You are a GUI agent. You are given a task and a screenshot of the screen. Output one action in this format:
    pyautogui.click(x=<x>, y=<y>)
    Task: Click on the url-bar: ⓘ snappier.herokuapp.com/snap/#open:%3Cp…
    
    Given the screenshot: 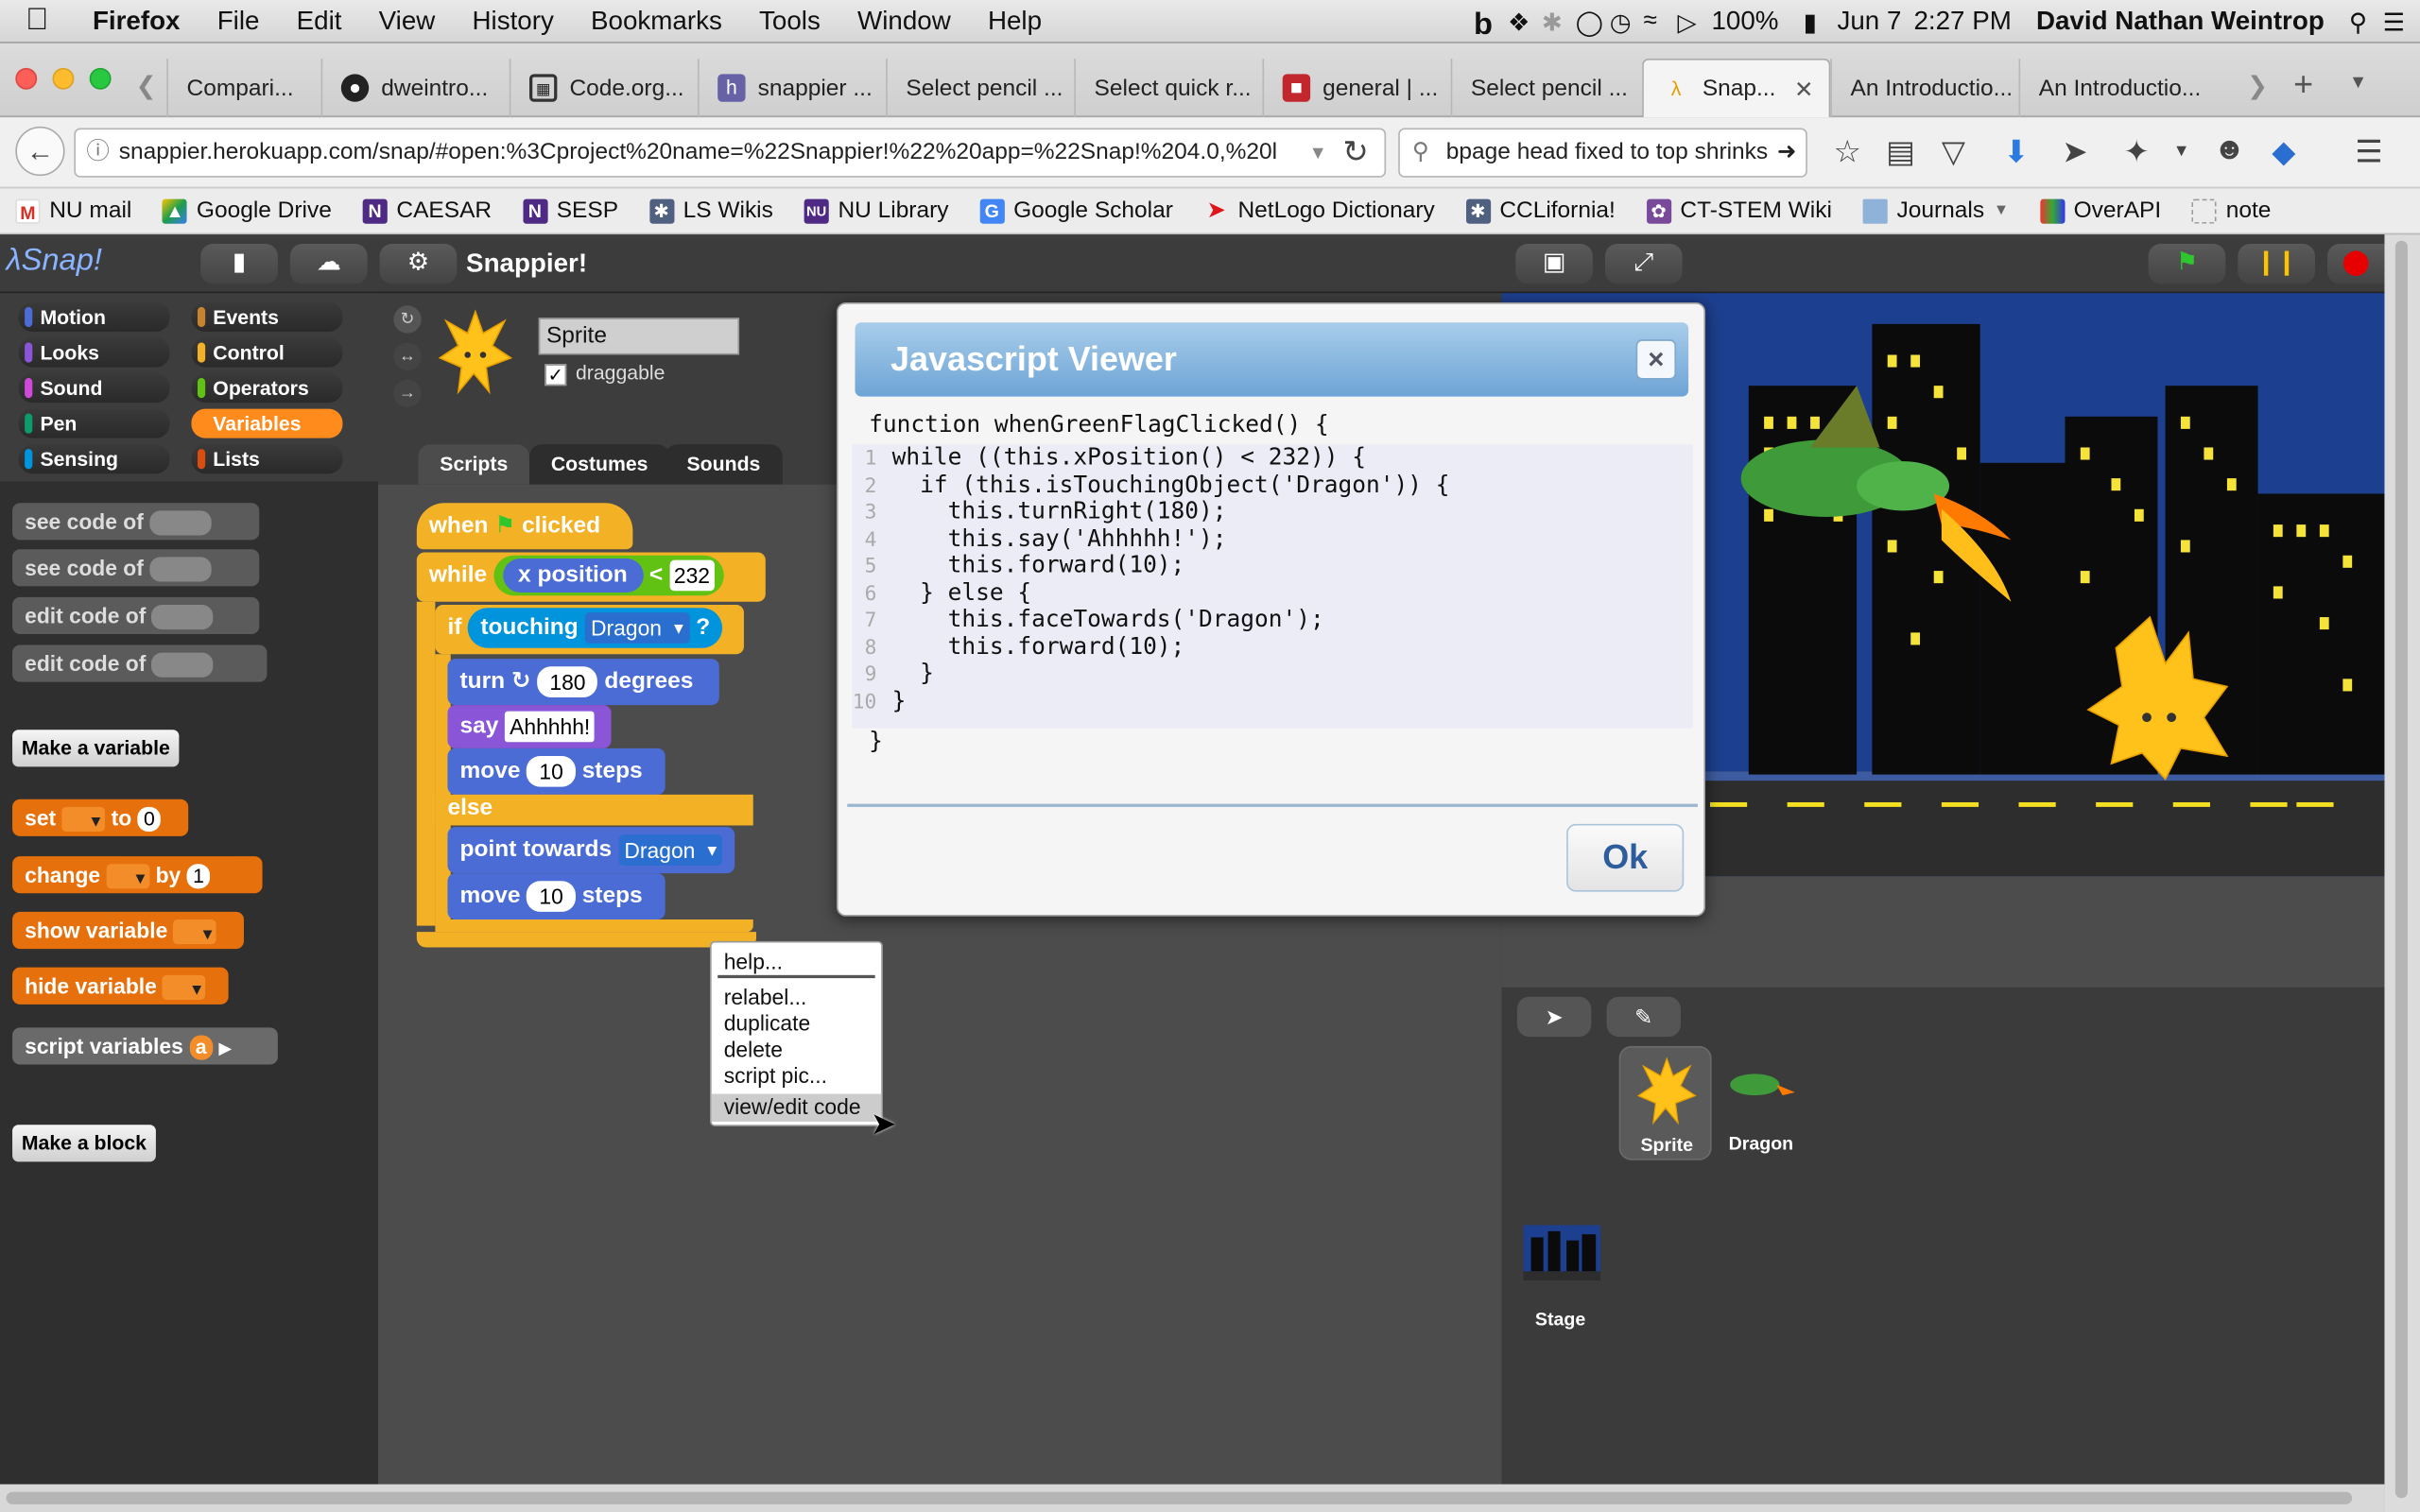 What is the action you would take?
    pyautogui.click(x=730, y=153)
    